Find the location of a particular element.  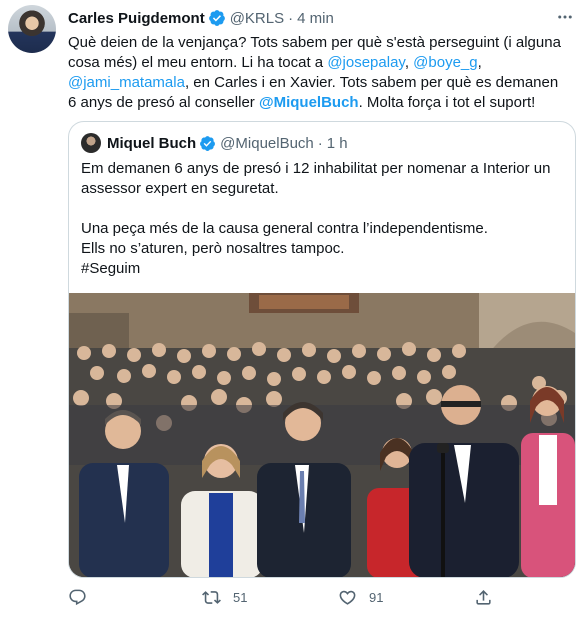

quote-author-avatar is located at coordinates (91, 143).